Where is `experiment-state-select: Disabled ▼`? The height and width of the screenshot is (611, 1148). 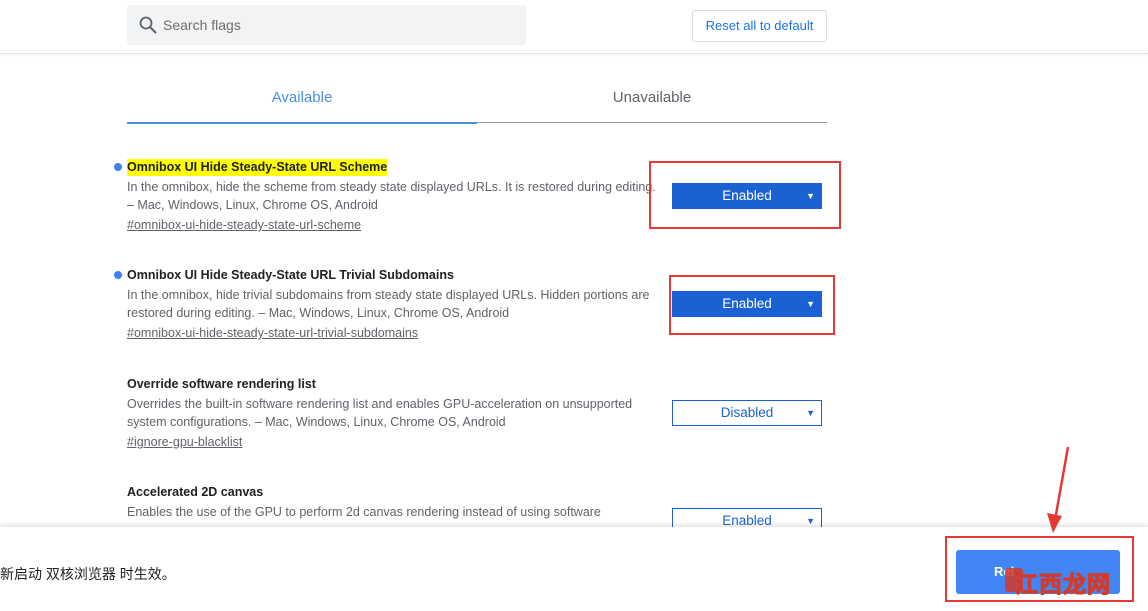
experiment-state-select: Disabled ▼ is located at coordinates (747, 413).